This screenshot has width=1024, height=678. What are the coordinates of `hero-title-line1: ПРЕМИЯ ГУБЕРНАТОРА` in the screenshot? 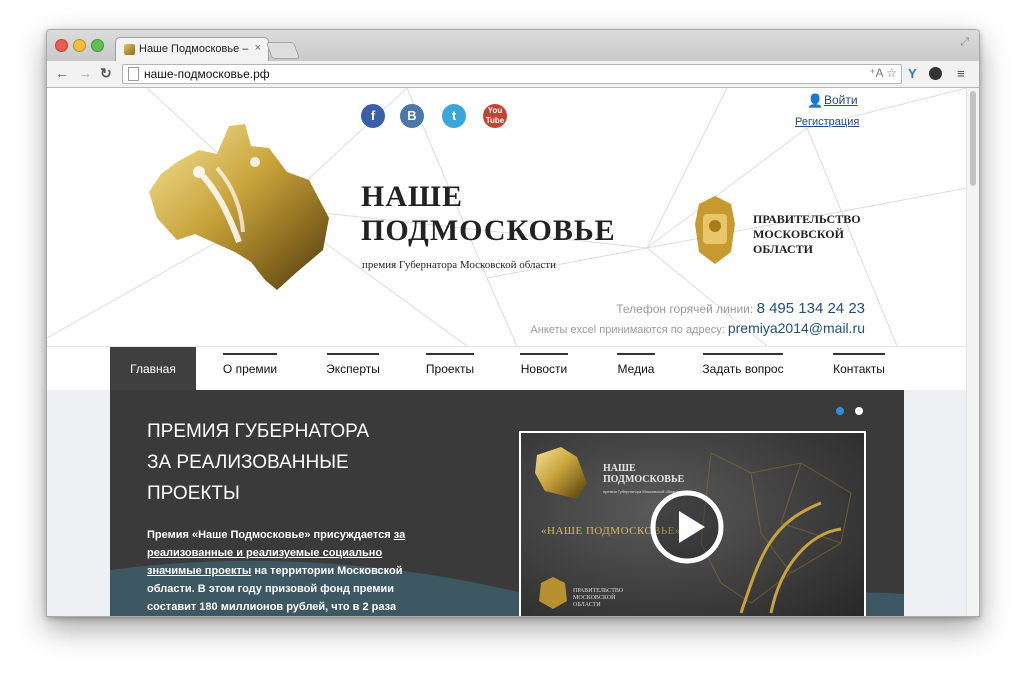 It's located at (258, 431).